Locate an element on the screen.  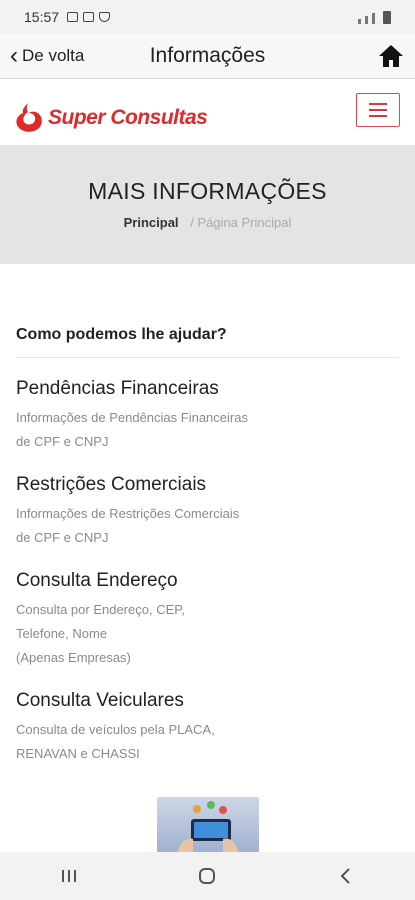
recent-apps-icon is located at coordinates (69, 876).